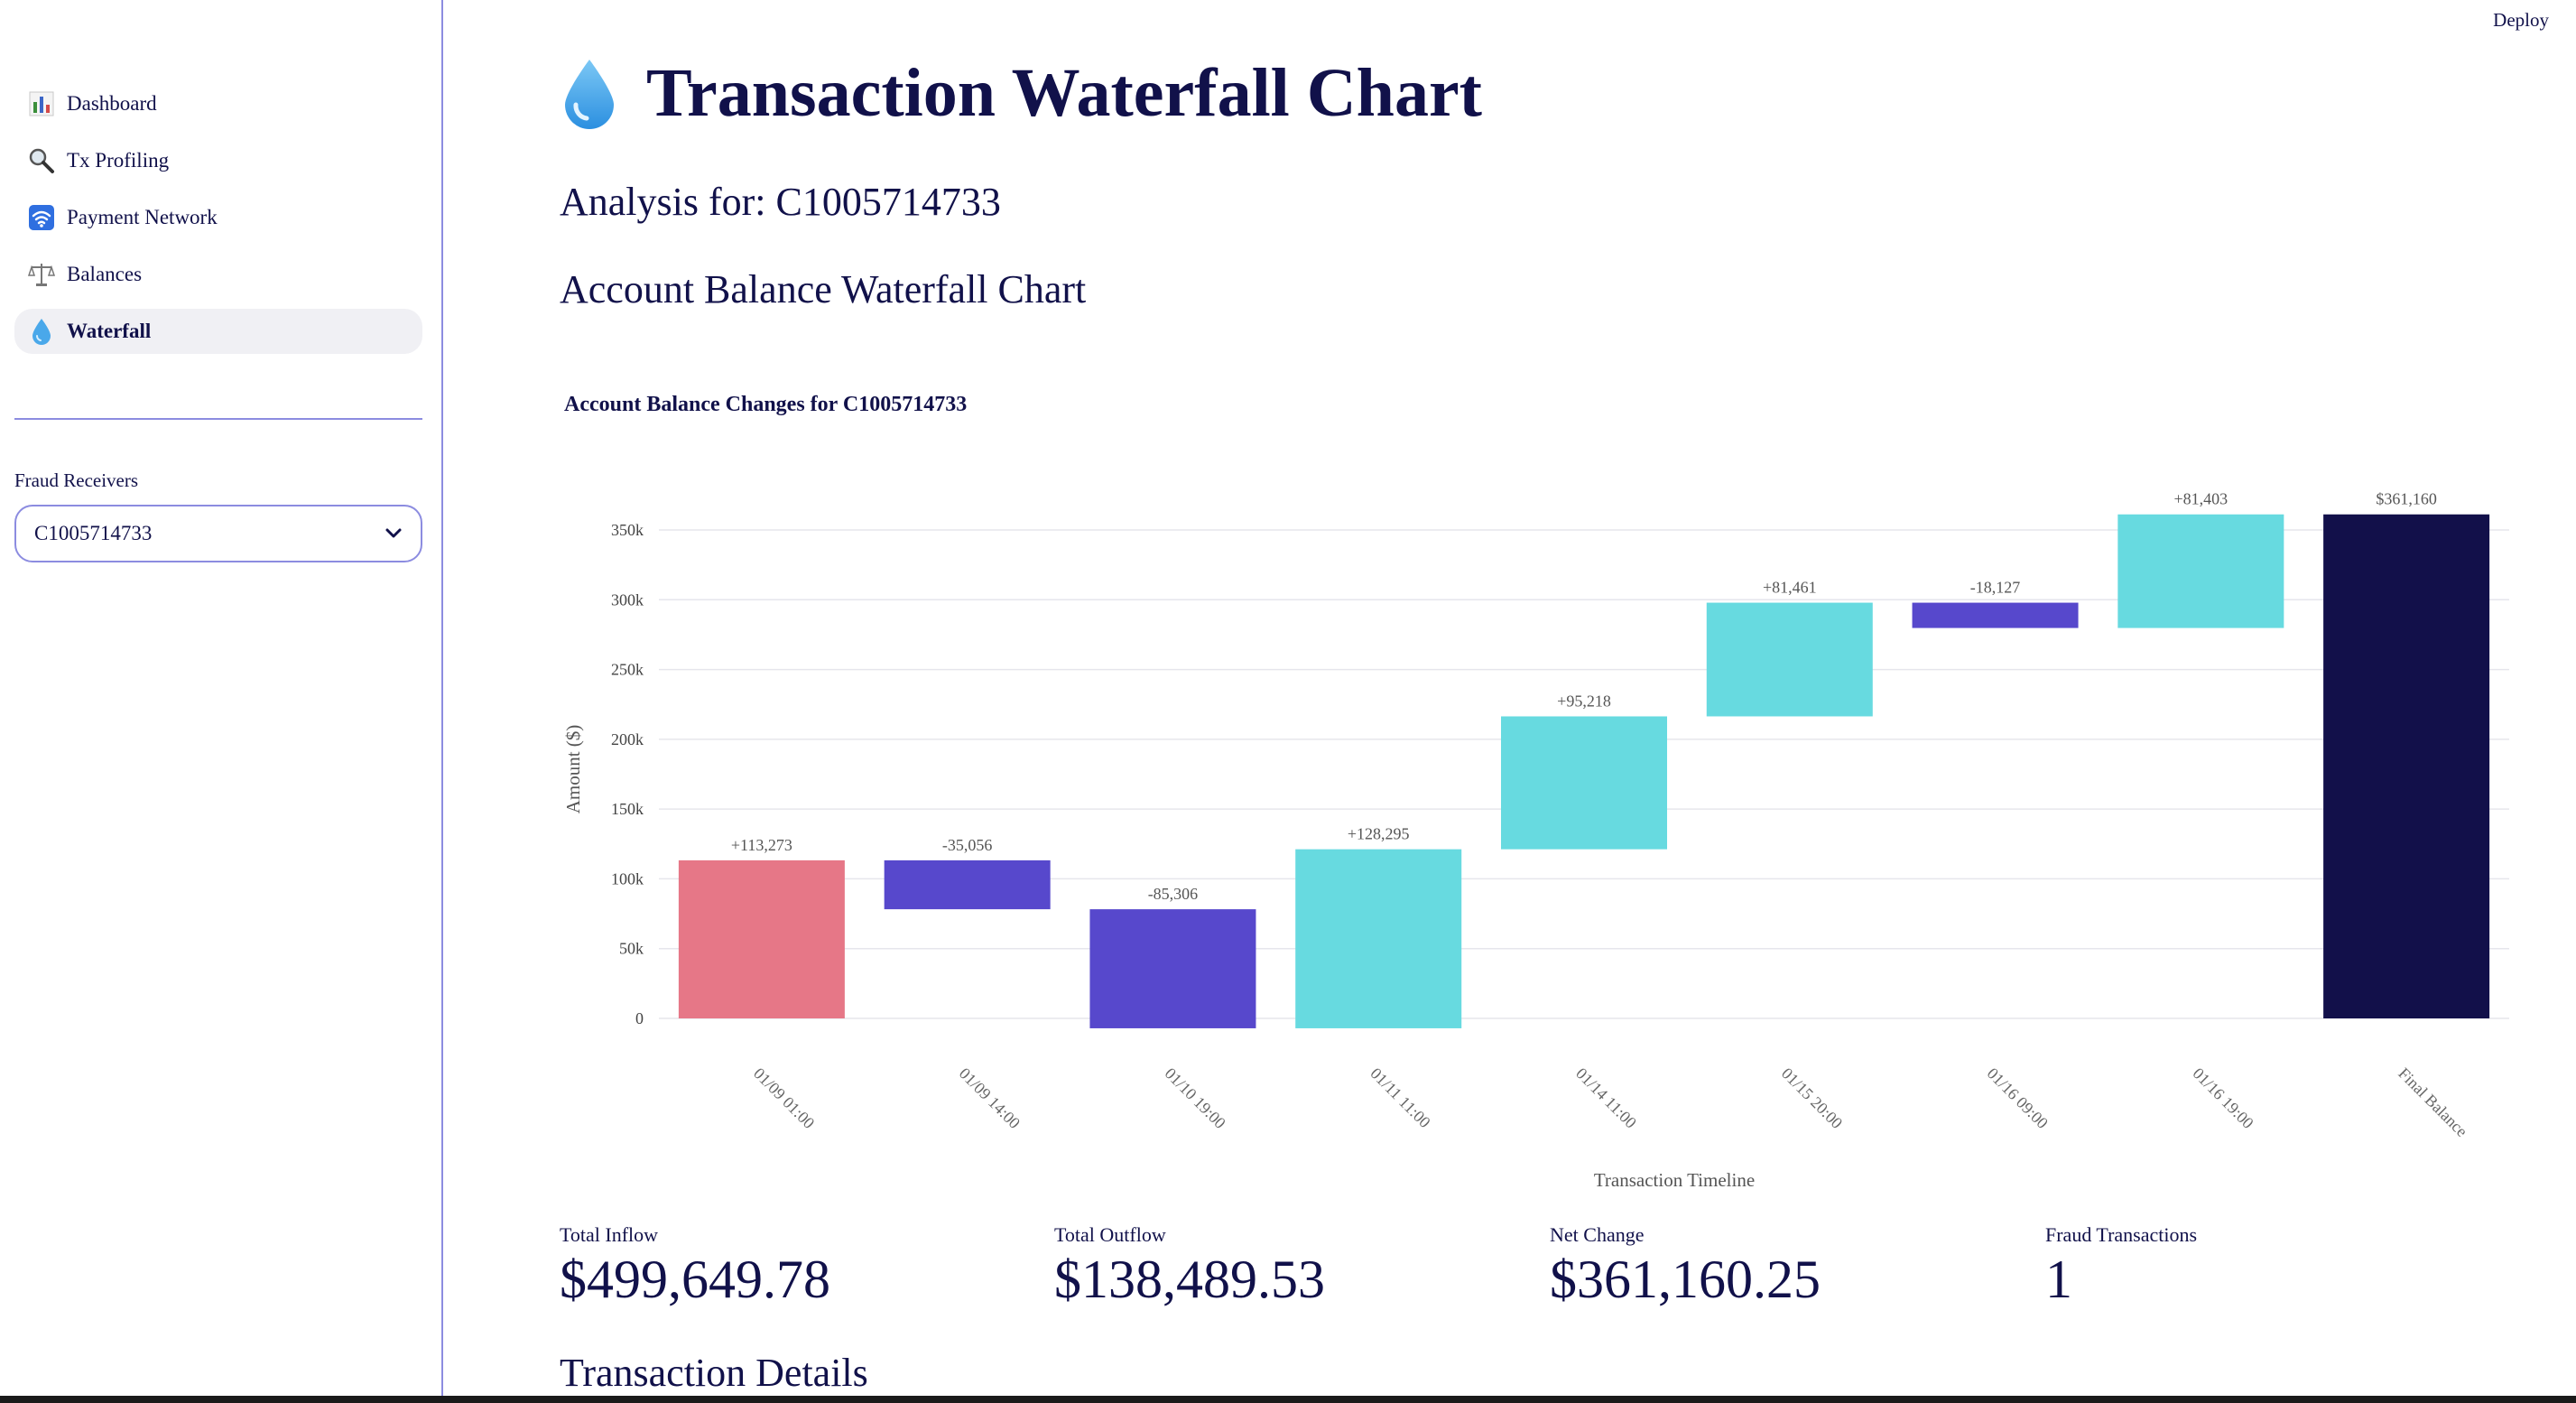 The height and width of the screenshot is (1403, 2576). What do you see at coordinates (1598, 1234) in the screenshot?
I see `metric-label: Net Change` at bounding box center [1598, 1234].